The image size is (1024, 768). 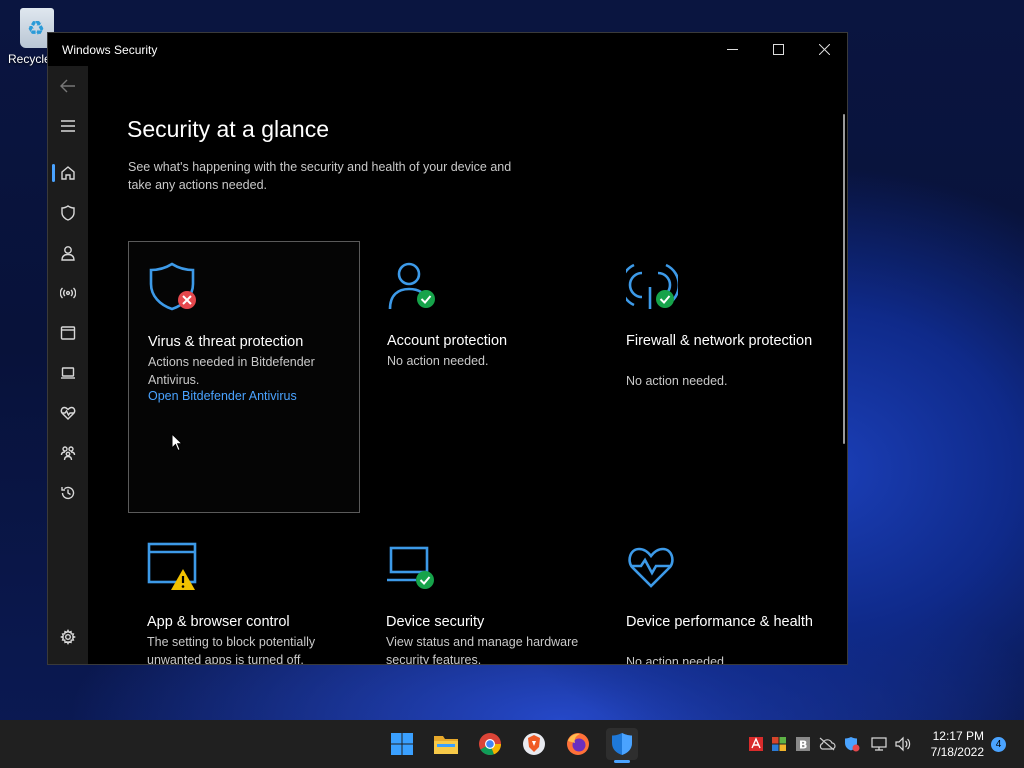 I want to click on taskbar-brave, so click(x=534, y=744).